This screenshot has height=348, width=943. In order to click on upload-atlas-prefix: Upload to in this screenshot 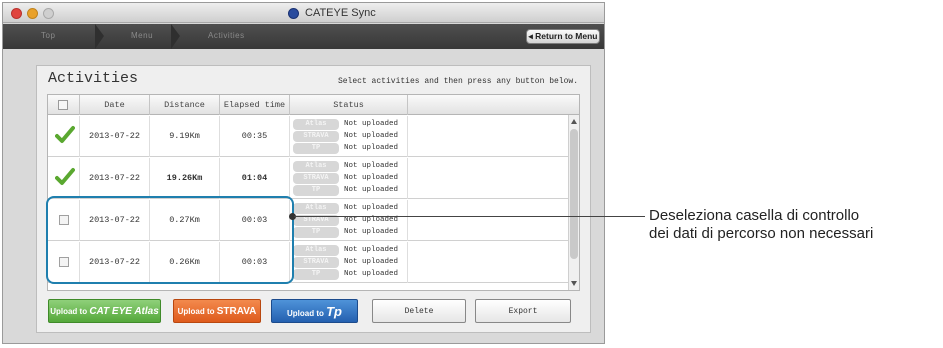, I will do `click(69, 311)`.